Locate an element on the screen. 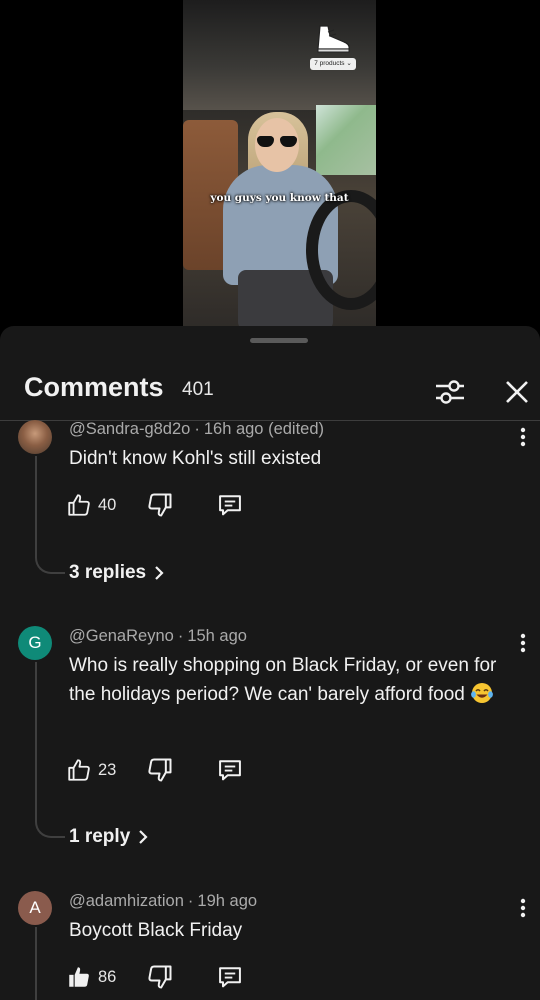 The width and height of the screenshot is (540, 1000). drag-handle is located at coordinates (279, 340).